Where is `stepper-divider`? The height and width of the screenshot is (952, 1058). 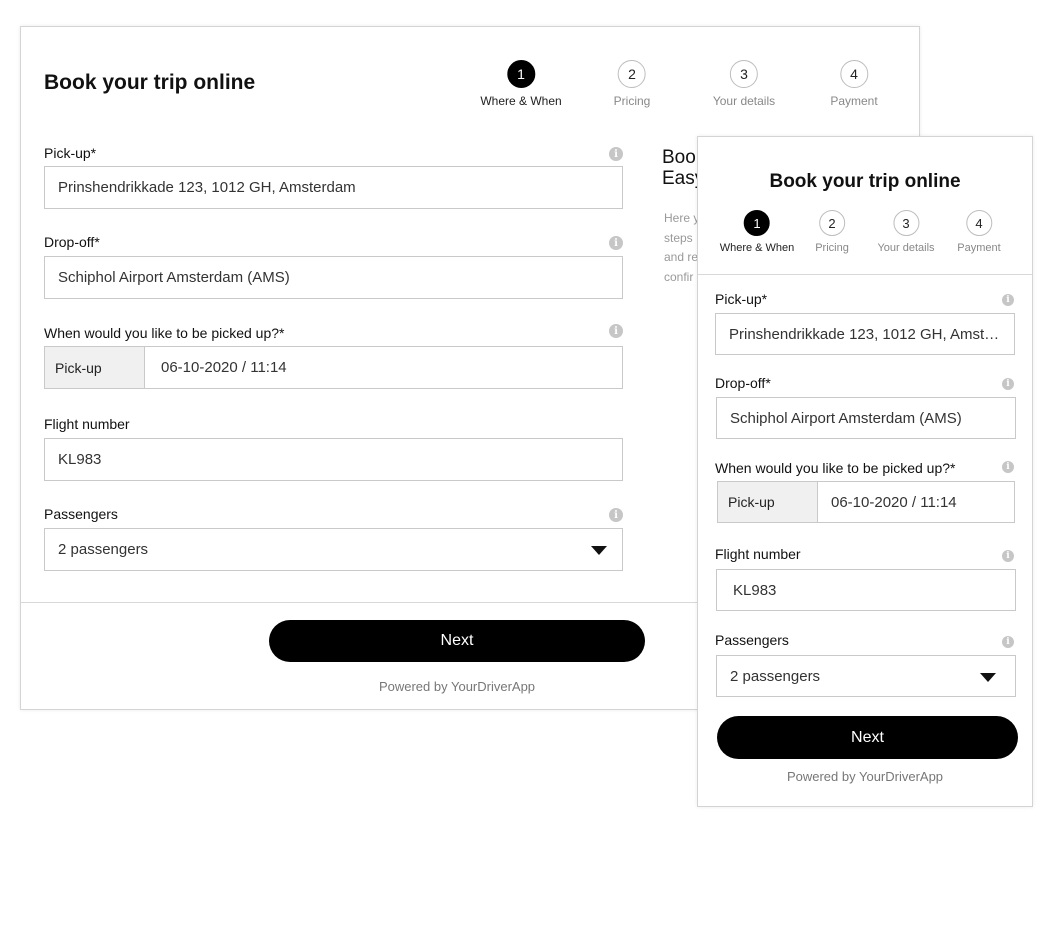
stepper-divider is located at coordinates (865, 274).